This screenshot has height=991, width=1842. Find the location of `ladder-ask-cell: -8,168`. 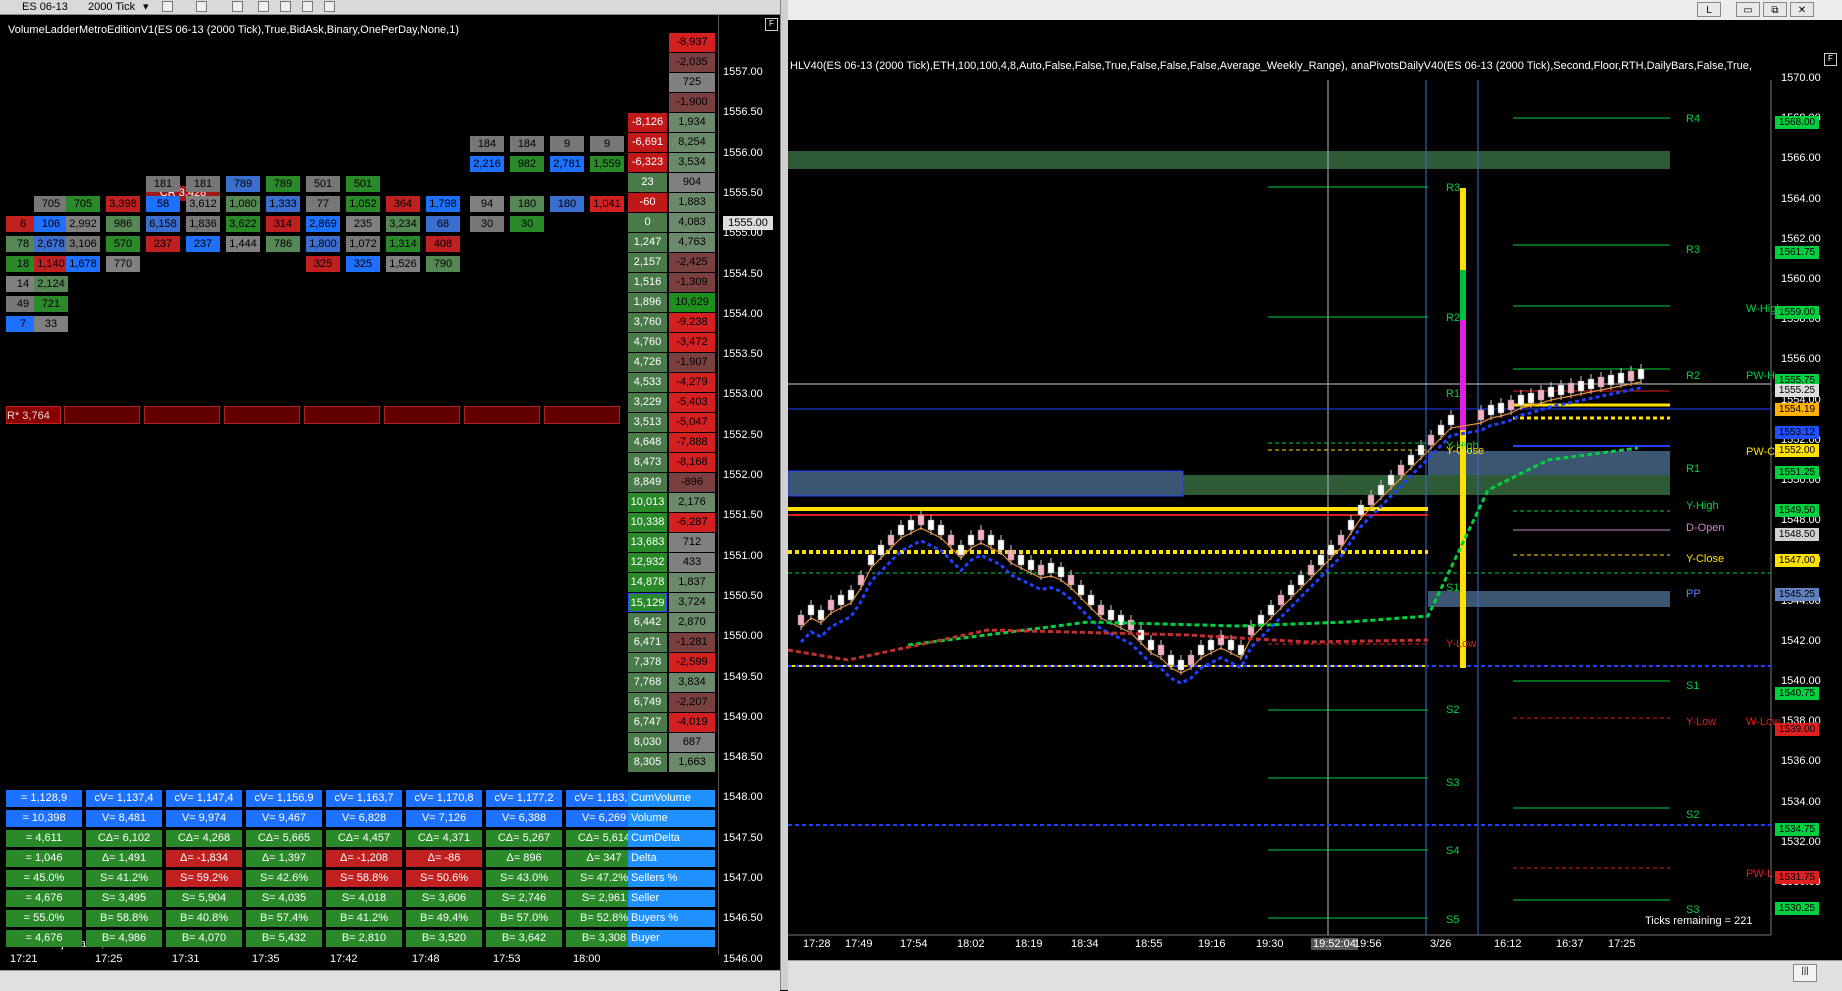

ladder-ask-cell: -8,168 is located at coordinates (692, 462).